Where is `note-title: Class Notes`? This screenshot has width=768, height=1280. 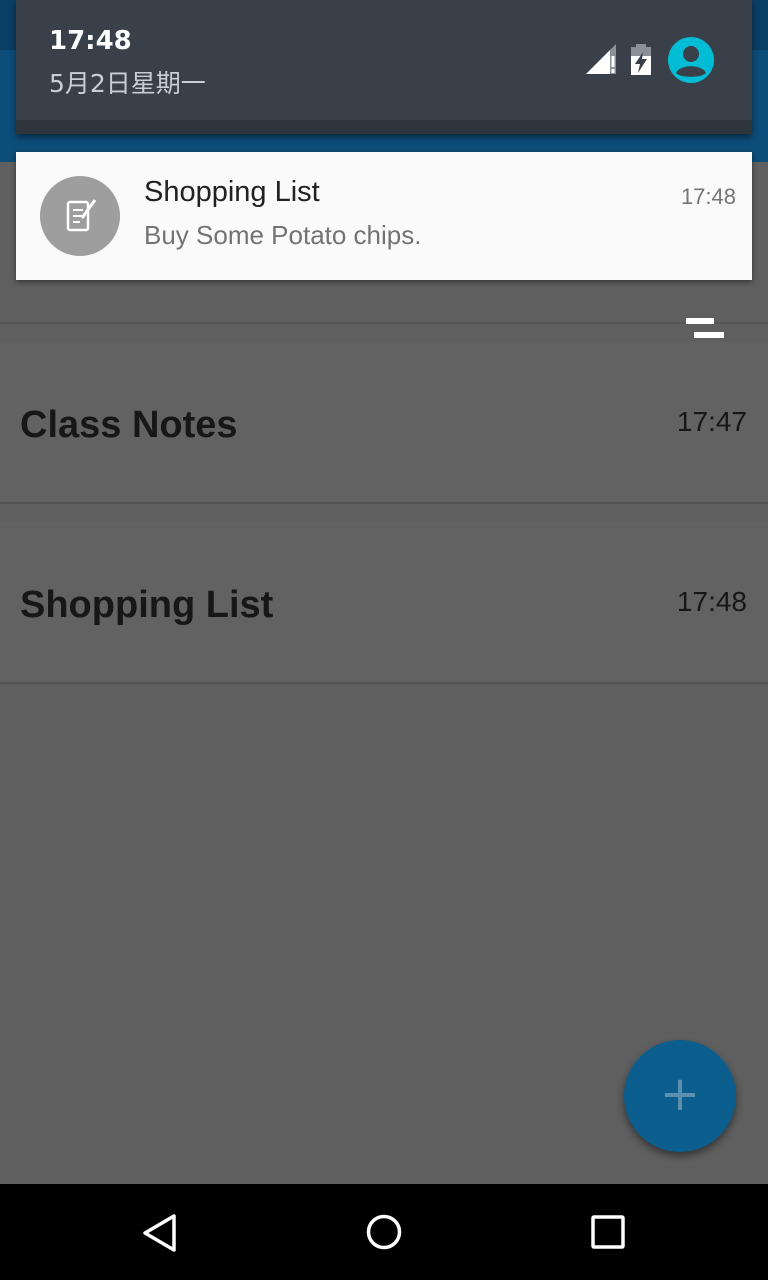 note-title: Class Notes is located at coordinates (129, 425).